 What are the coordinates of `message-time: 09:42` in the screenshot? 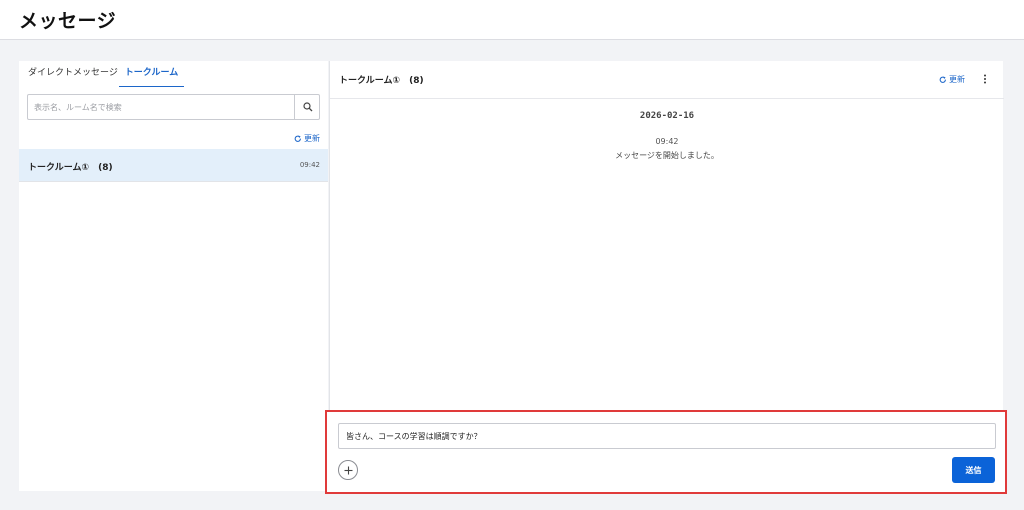 It's located at (667, 141).